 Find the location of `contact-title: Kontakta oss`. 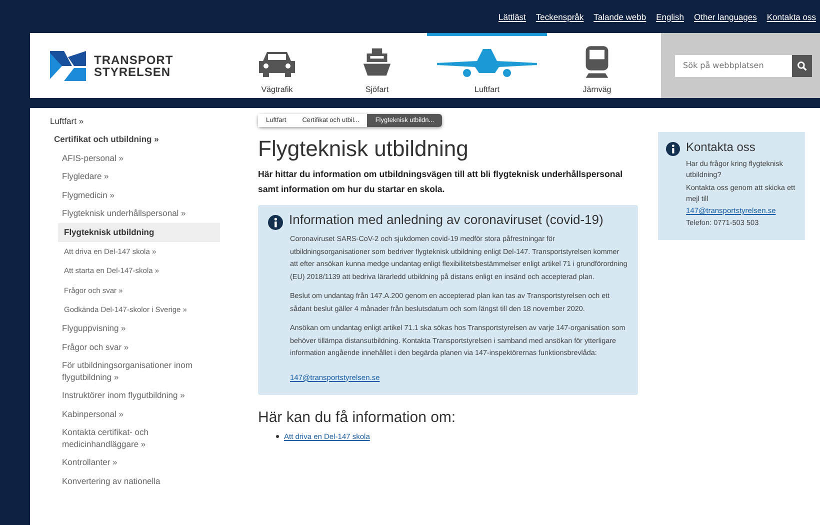

contact-title: Kontakta oss is located at coordinates (721, 147).